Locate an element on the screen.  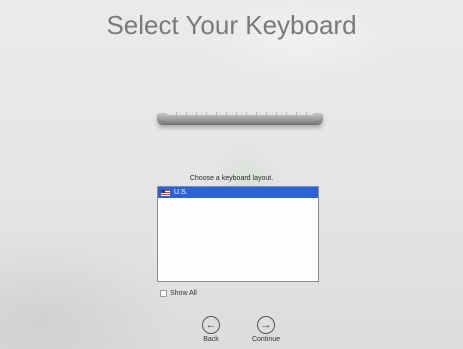
keyboard-layout-list: U.S. is located at coordinates (238, 234).